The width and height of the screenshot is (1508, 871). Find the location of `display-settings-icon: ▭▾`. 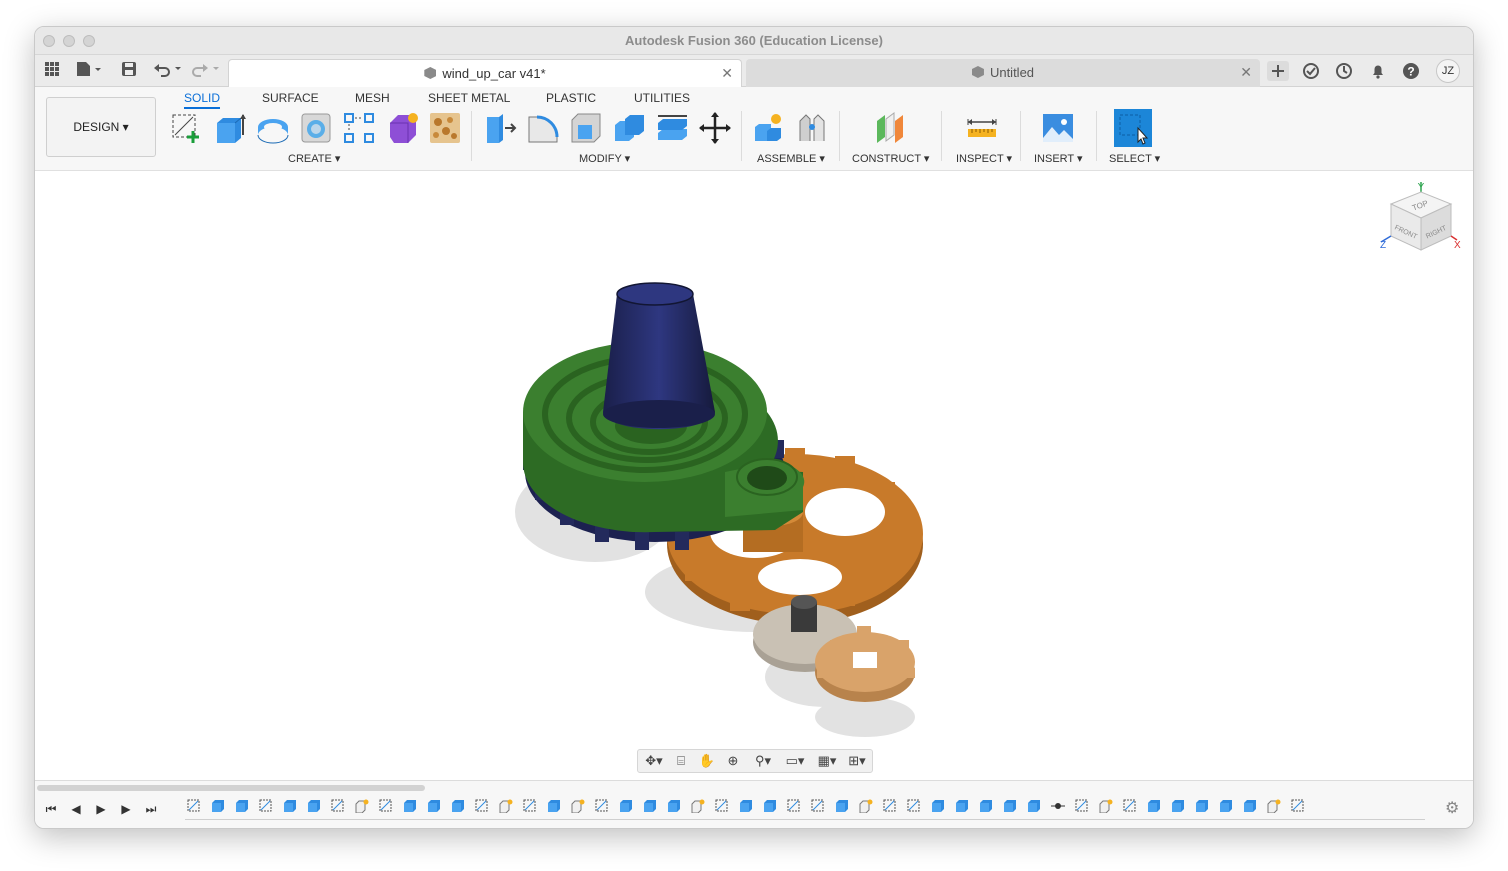

display-settings-icon: ▭▾ is located at coordinates (795, 761).